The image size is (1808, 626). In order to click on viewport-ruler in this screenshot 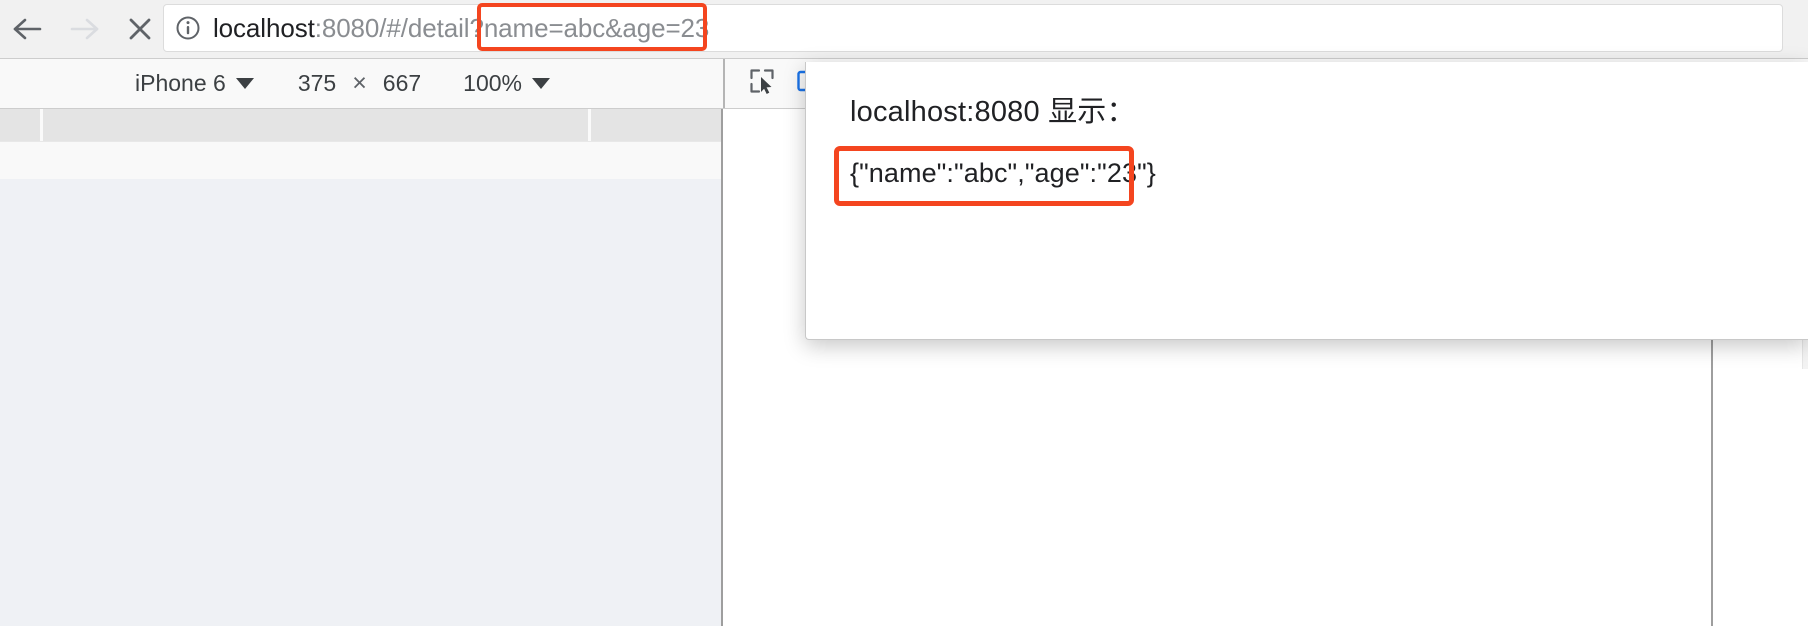, I will do `click(360, 125)`.